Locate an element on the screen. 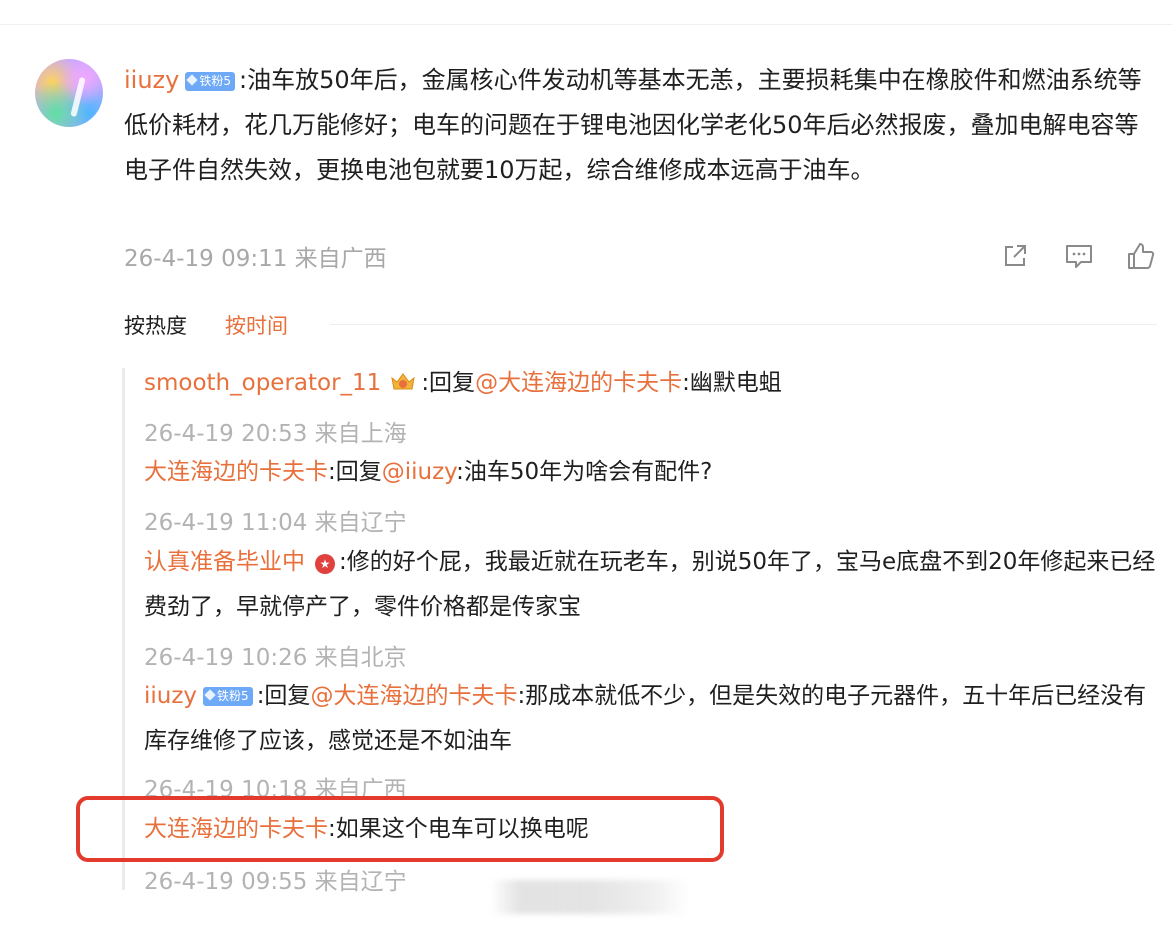 This screenshot has width=1172, height=926. reply-text: :油车50年为啥会有配件? is located at coordinates (584, 472).